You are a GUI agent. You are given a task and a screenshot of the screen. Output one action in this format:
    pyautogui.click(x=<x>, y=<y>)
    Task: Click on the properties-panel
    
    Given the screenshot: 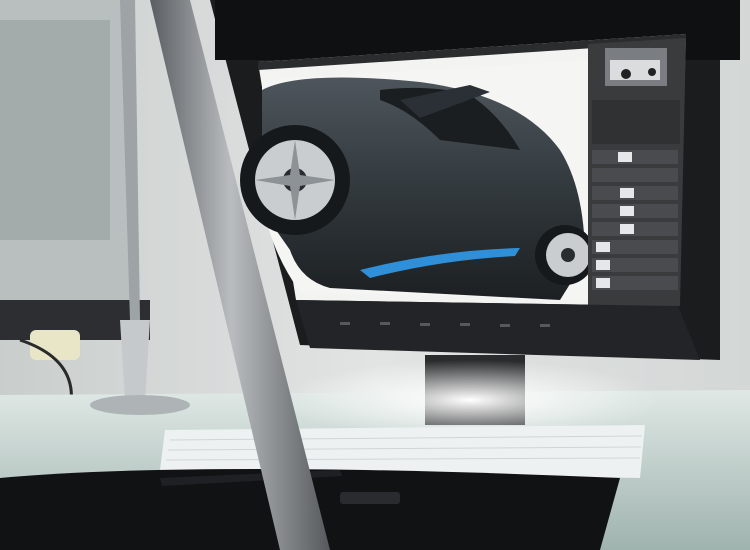 What is the action you would take?
    pyautogui.click(x=636, y=122)
    